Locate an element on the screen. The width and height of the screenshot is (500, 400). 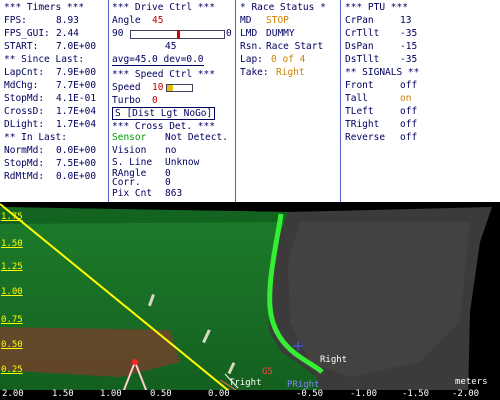
drive-ctrl-title: *** Drive Ctrl *** is located at coordinates (163, 7).